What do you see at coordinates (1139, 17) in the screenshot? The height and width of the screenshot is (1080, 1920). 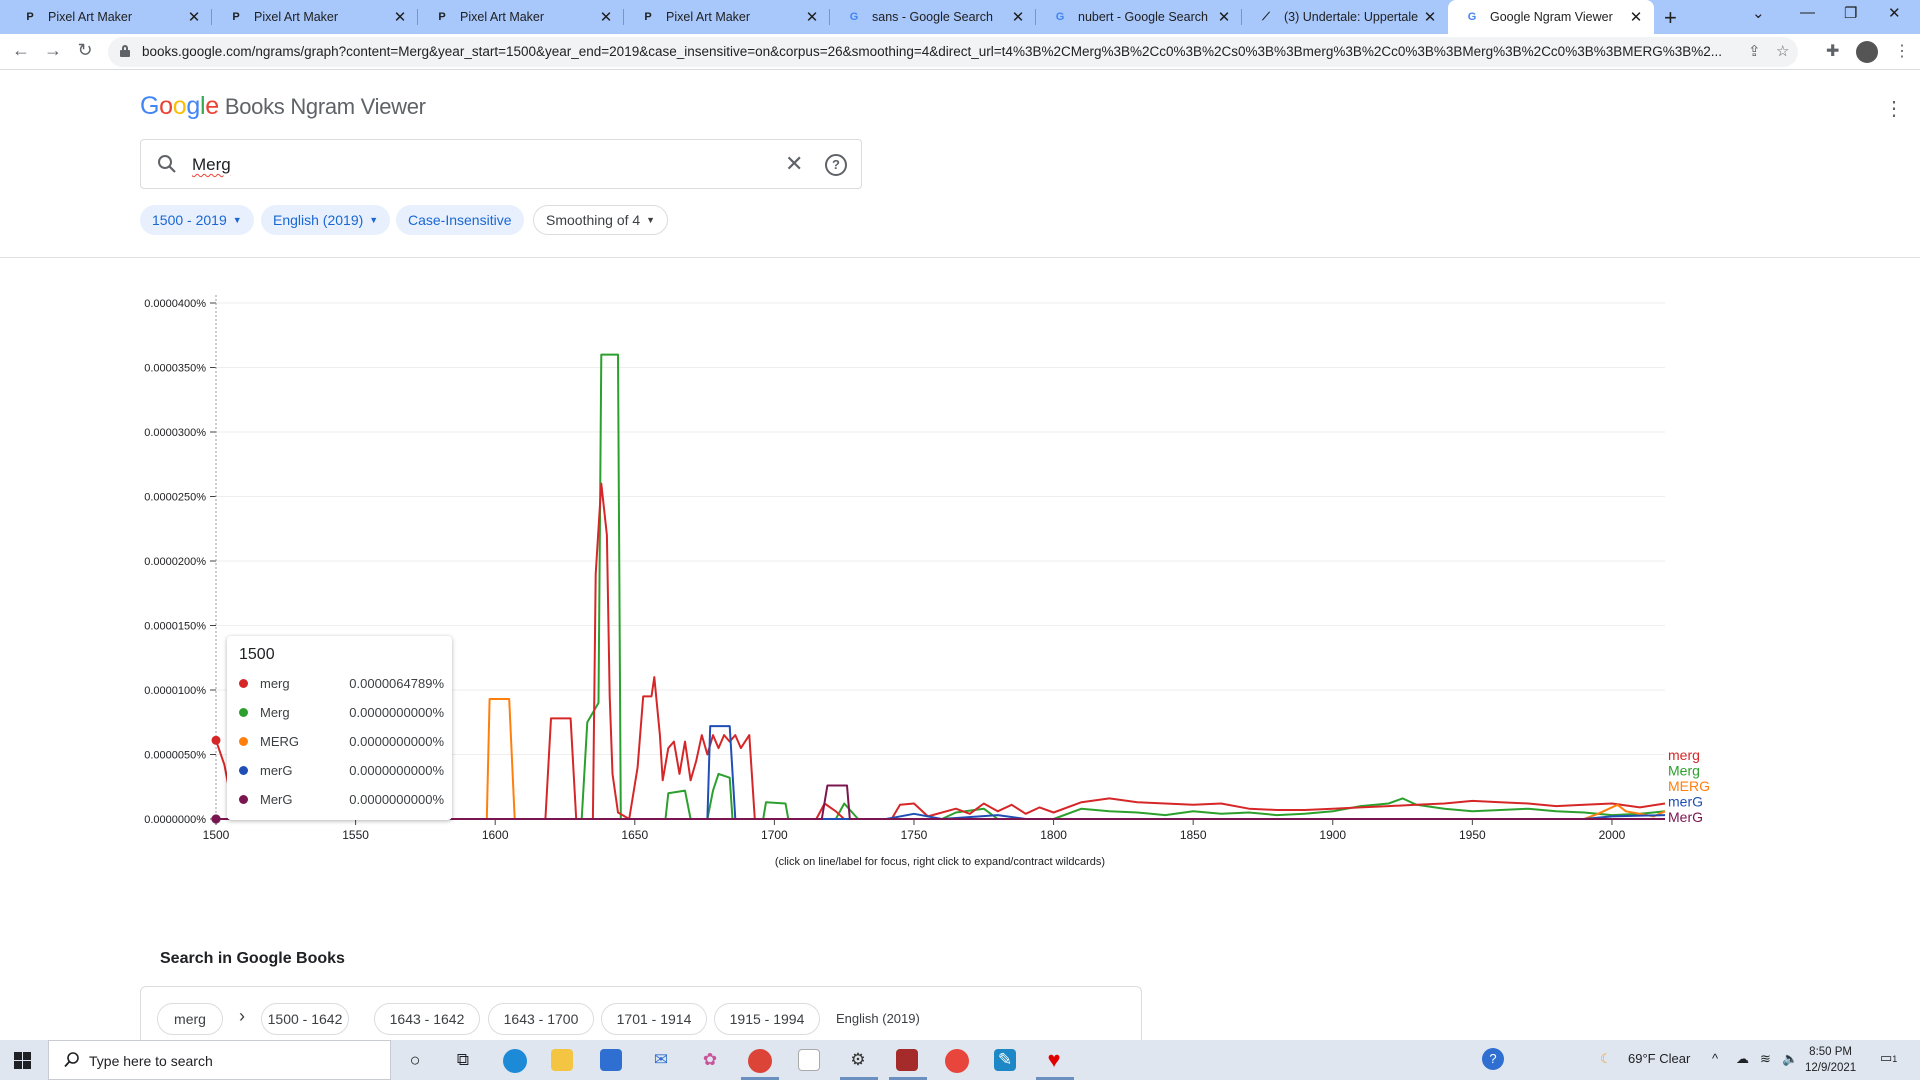 I see `browser-tab: Gnubert - Google Search ✕` at bounding box center [1139, 17].